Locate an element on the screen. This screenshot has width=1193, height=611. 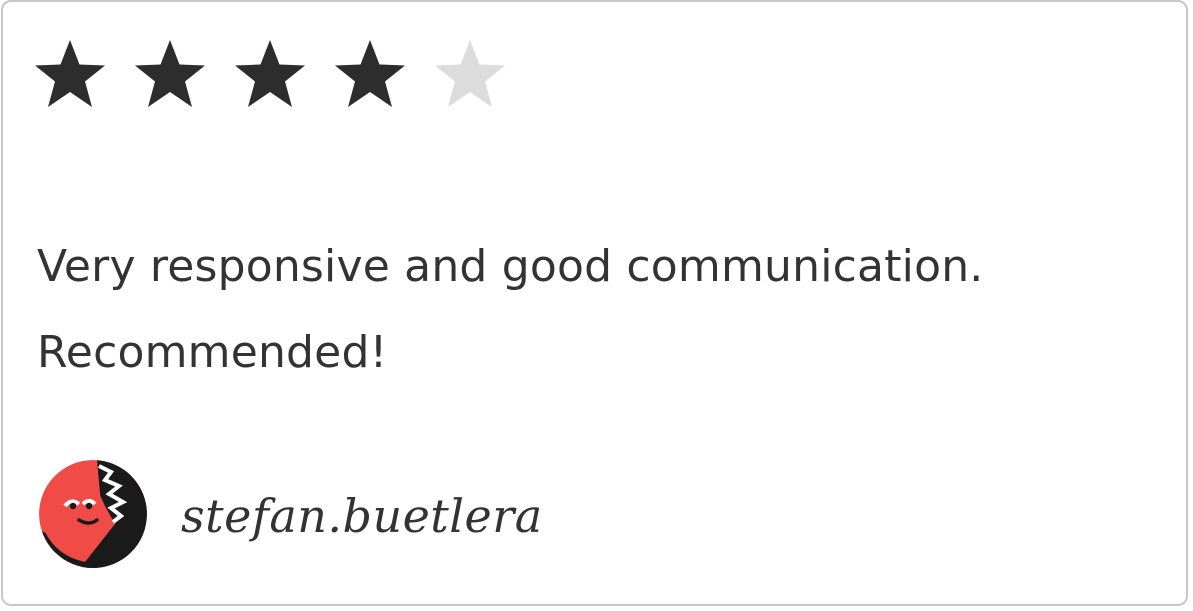
reviewer-name: stefan.buetlera is located at coordinates (362, 516).